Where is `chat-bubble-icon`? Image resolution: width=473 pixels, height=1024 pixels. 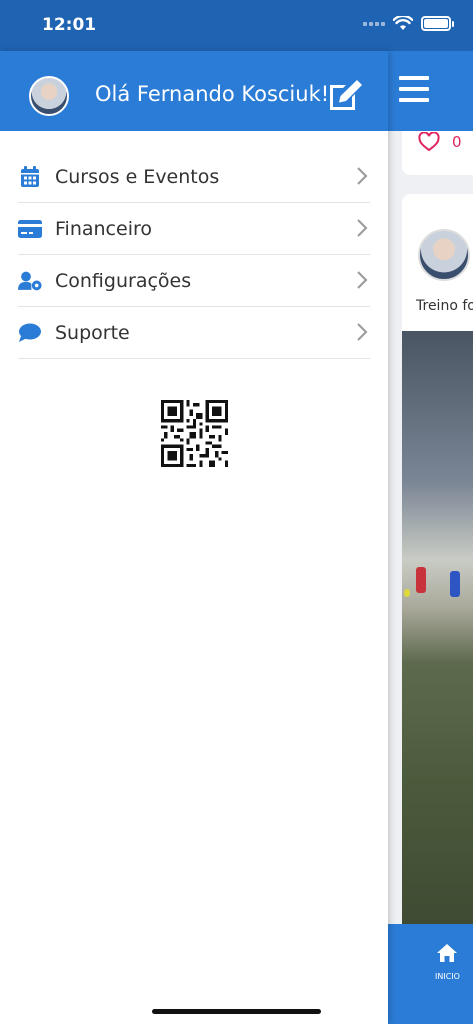
chat-bubble-icon is located at coordinates (30, 333).